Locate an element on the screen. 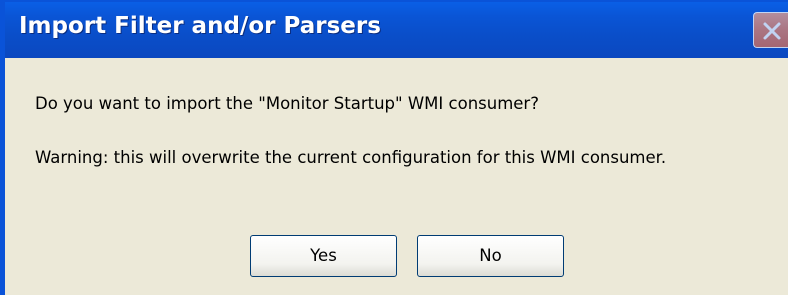 Image resolution: width=788 pixels, height=295 pixels. yes-button: Yes is located at coordinates (323, 256).